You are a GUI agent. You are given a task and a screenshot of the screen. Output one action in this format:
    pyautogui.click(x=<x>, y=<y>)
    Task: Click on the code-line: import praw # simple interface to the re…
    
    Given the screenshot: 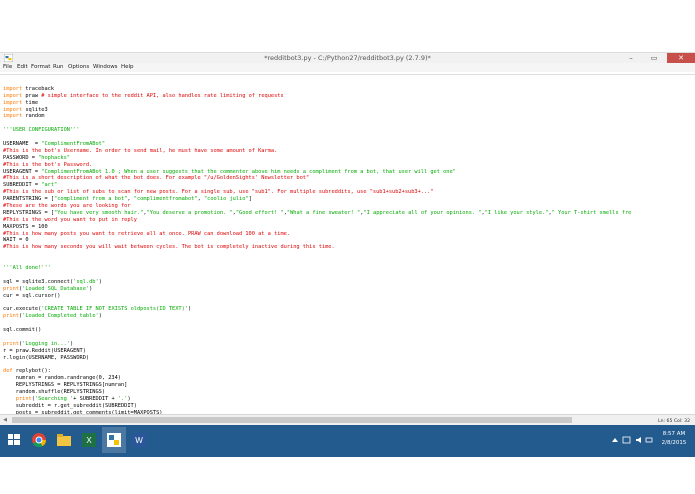 What is the action you would take?
    pyautogui.click(x=317, y=96)
    